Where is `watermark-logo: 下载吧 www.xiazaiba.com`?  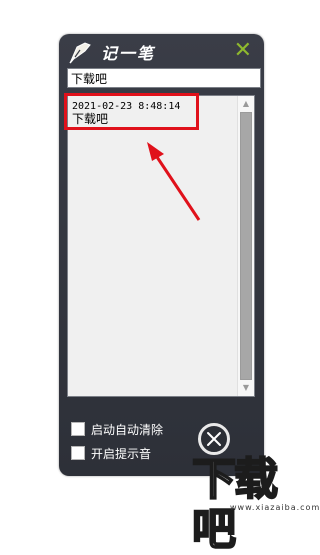
watermark-logo: 下载吧 www.xiazaiba.com is located at coordinates (255, 504).